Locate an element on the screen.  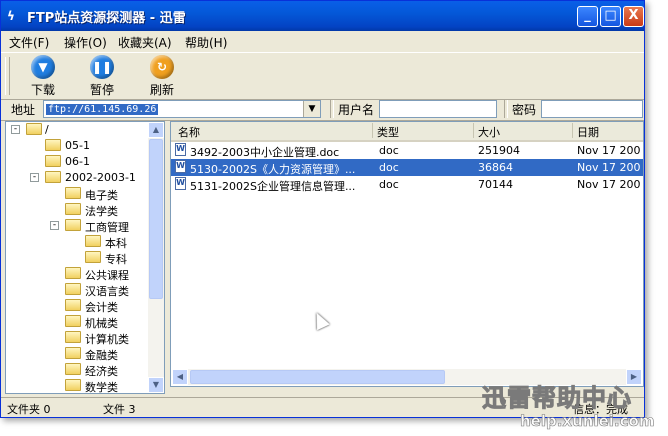
pause-label: 暂停 is located at coordinates (101, 90).